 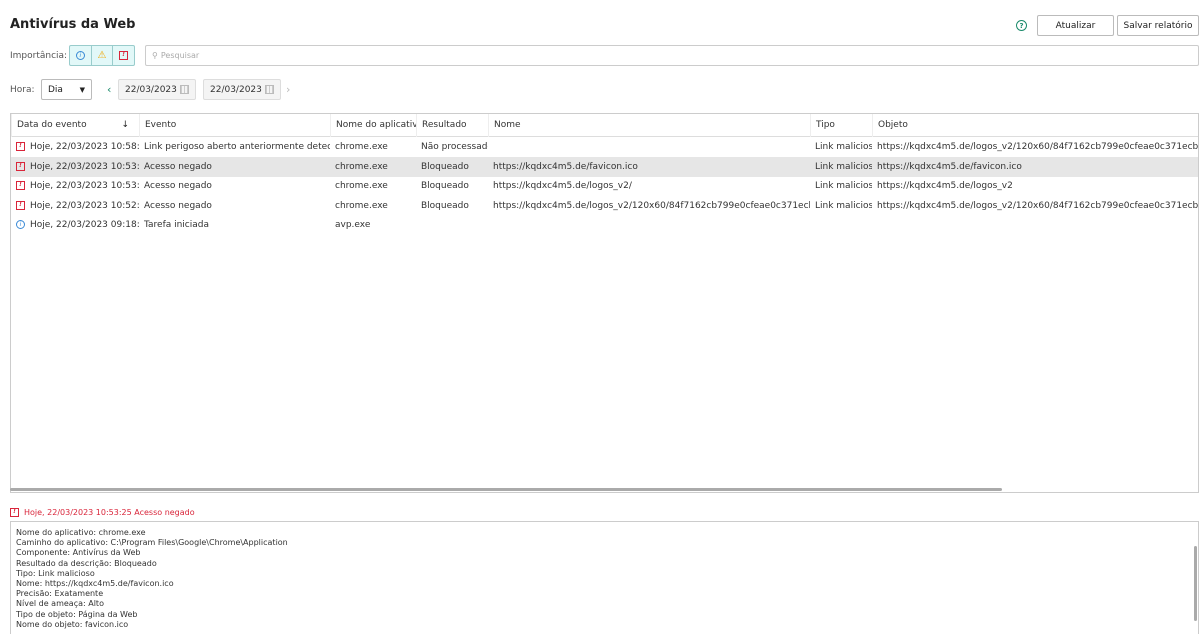 I want to click on critical-filter-toggle: !, so click(x=123, y=55).